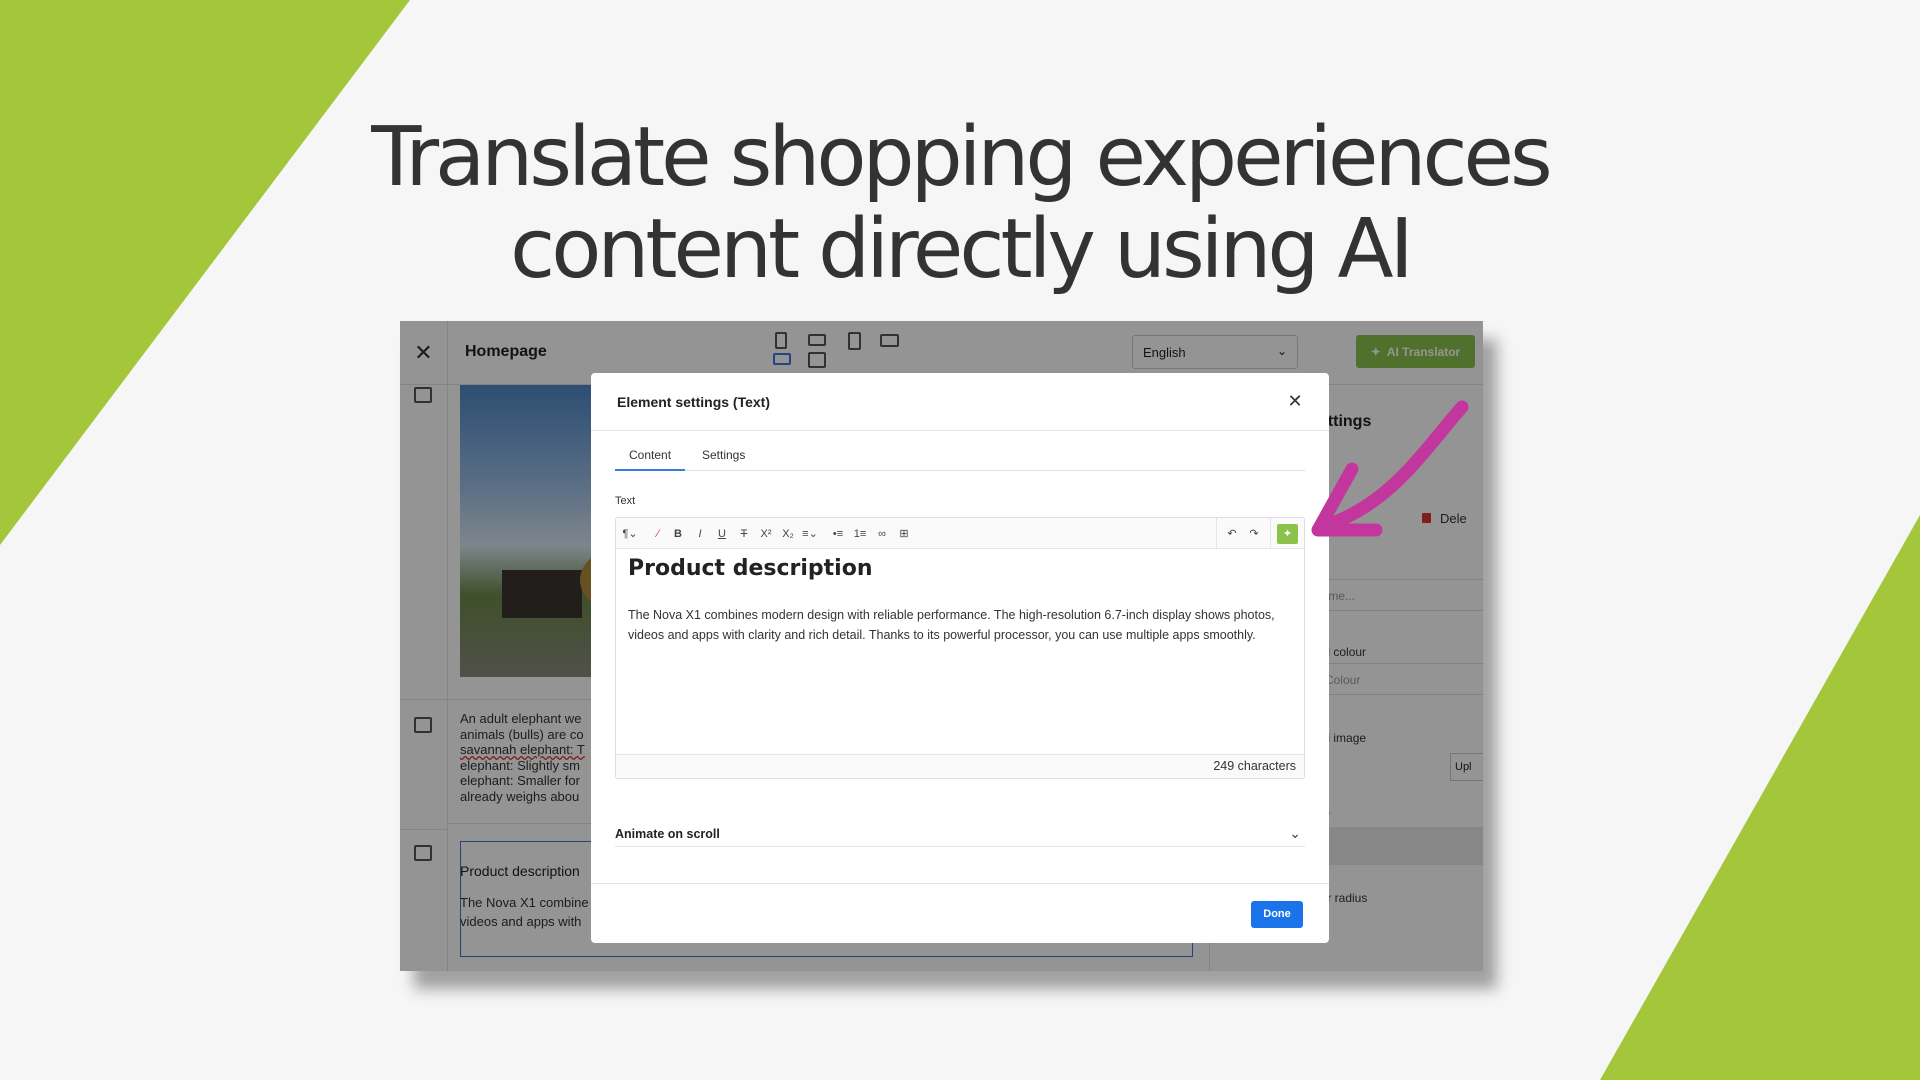 The width and height of the screenshot is (1920, 1080). What do you see at coordinates (960, 458) in the screenshot?
I see `dialog-tabs: Content Settings` at bounding box center [960, 458].